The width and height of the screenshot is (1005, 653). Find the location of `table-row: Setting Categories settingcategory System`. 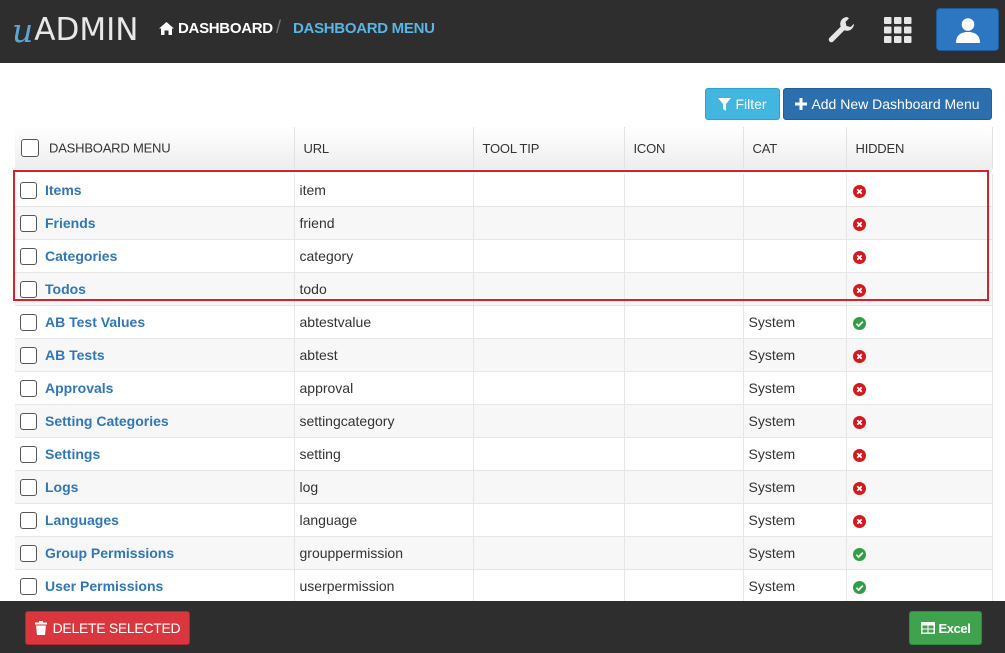

table-row: Setting Categories settingcategory System is located at coordinates (504, 421).